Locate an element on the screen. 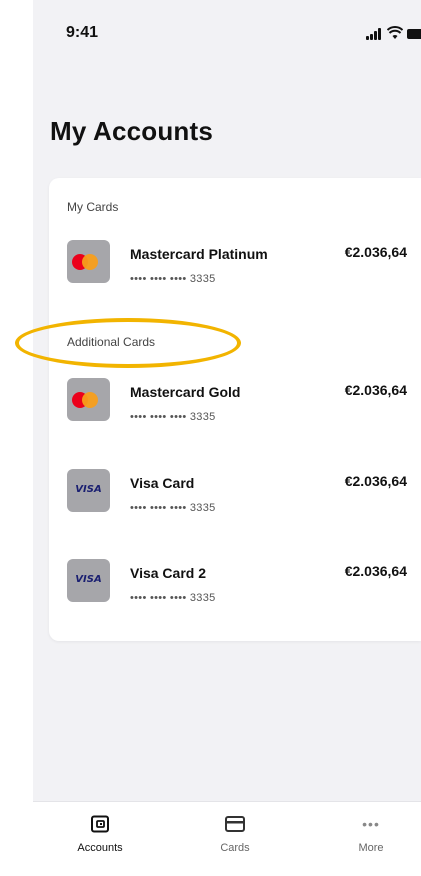 The image size is (421, 876). page-title: My Accounts is located at coordinates (132, 131).